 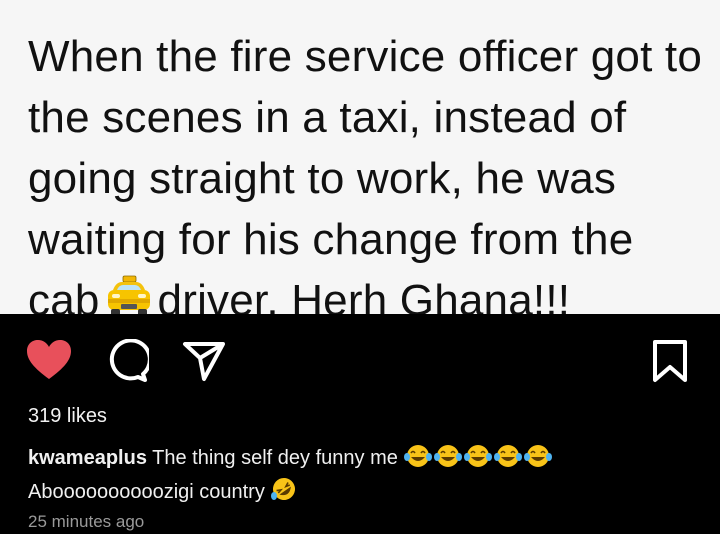 I want to click on heart-icon, so click(x=49, y=362).